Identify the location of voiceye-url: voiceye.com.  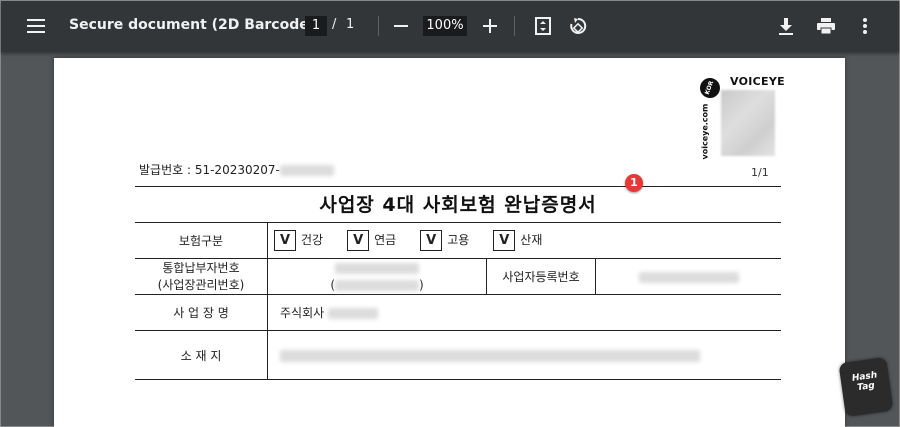
(705, 131).